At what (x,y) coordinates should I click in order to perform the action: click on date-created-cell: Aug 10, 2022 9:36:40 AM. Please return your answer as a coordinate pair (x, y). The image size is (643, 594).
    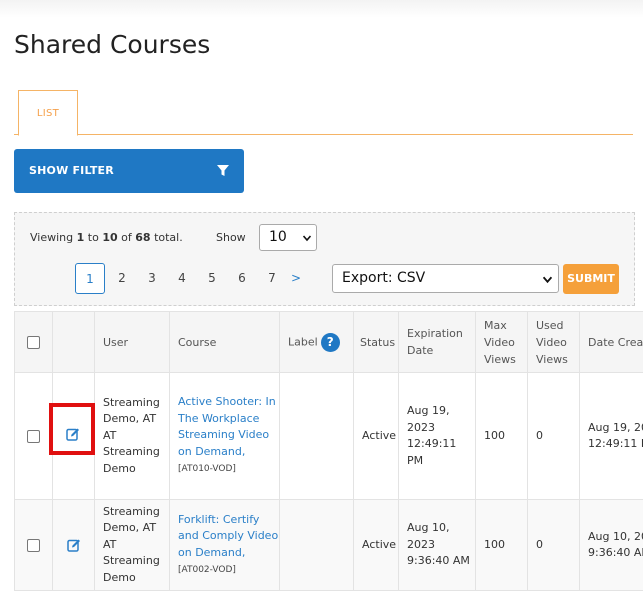
    Looking at the image, I should click on (611, 545).